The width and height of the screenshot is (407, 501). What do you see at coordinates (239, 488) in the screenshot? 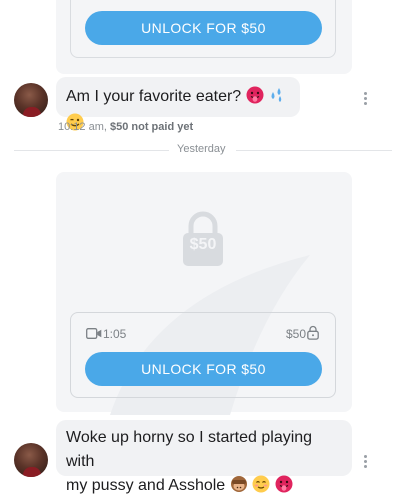
I see `see-no-evil-monkey-icon` at bounding box center [239, 488].